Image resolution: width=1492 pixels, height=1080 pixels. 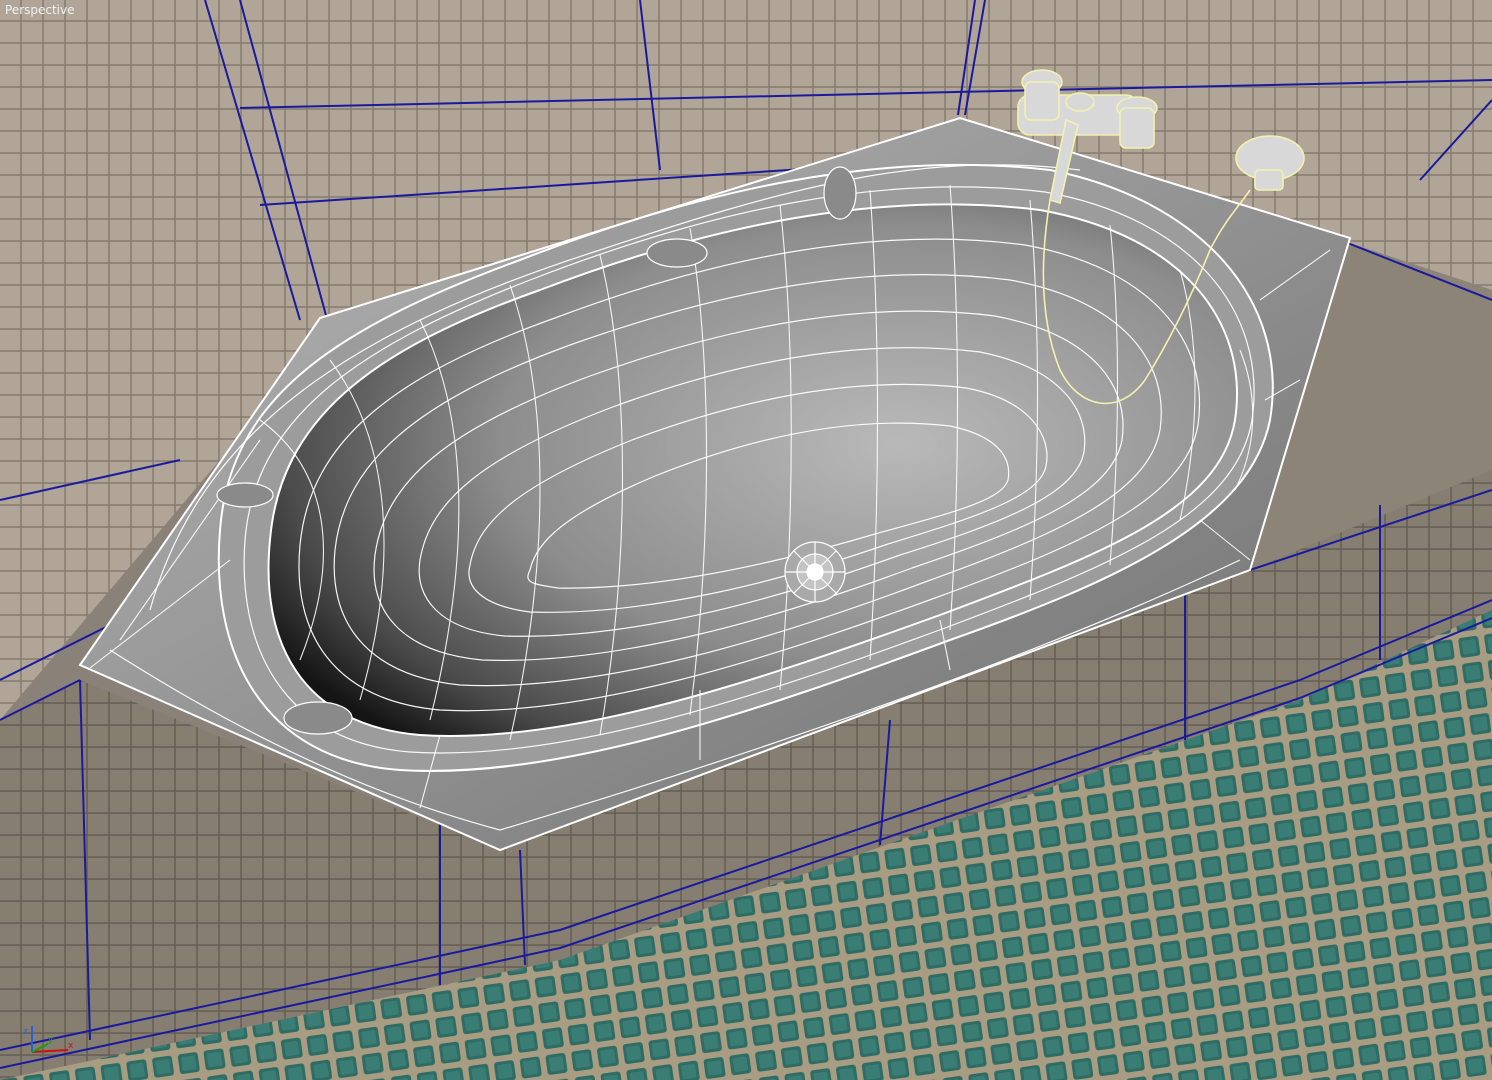 I want to click on axis-z-label: z, so click(x=25, y=1032).